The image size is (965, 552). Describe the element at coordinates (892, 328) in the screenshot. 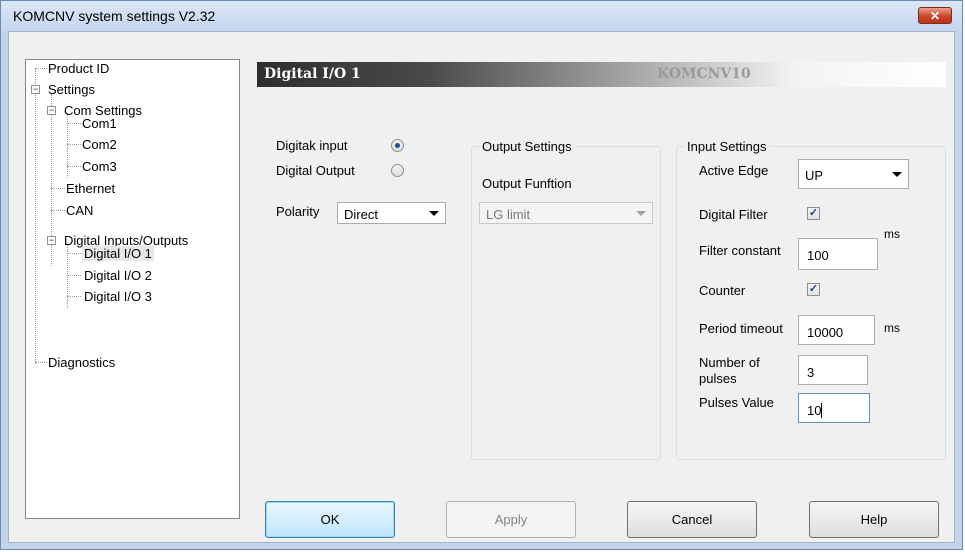

I see `period-timeout-unit: ms` at that location.